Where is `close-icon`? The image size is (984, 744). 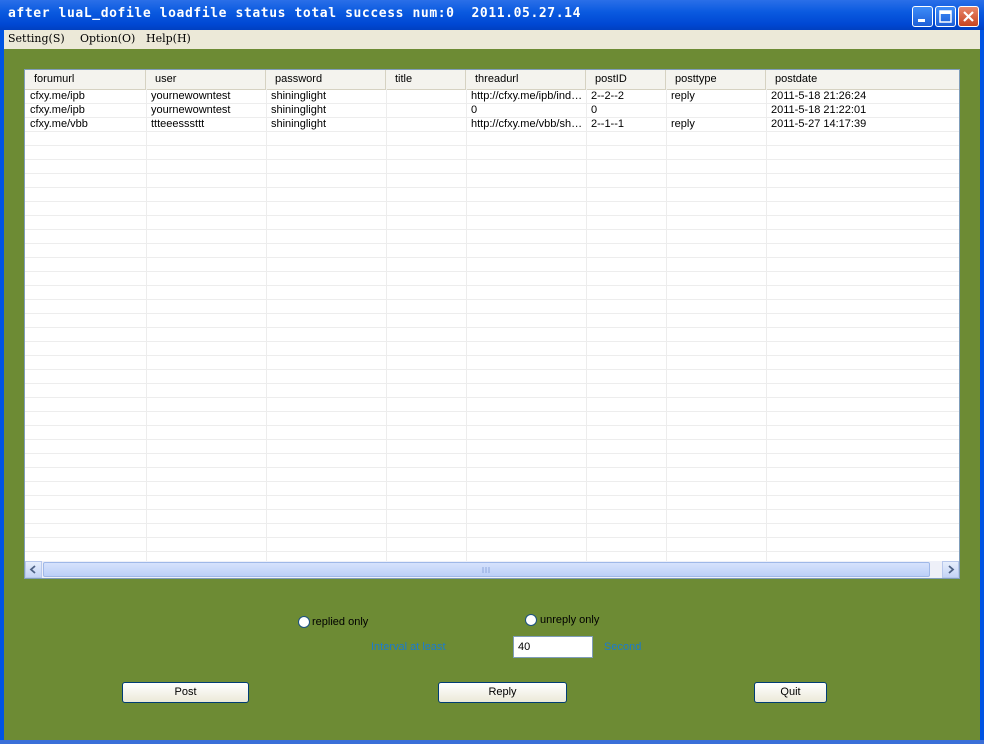 close-icon is located at coordinates (968, 16).